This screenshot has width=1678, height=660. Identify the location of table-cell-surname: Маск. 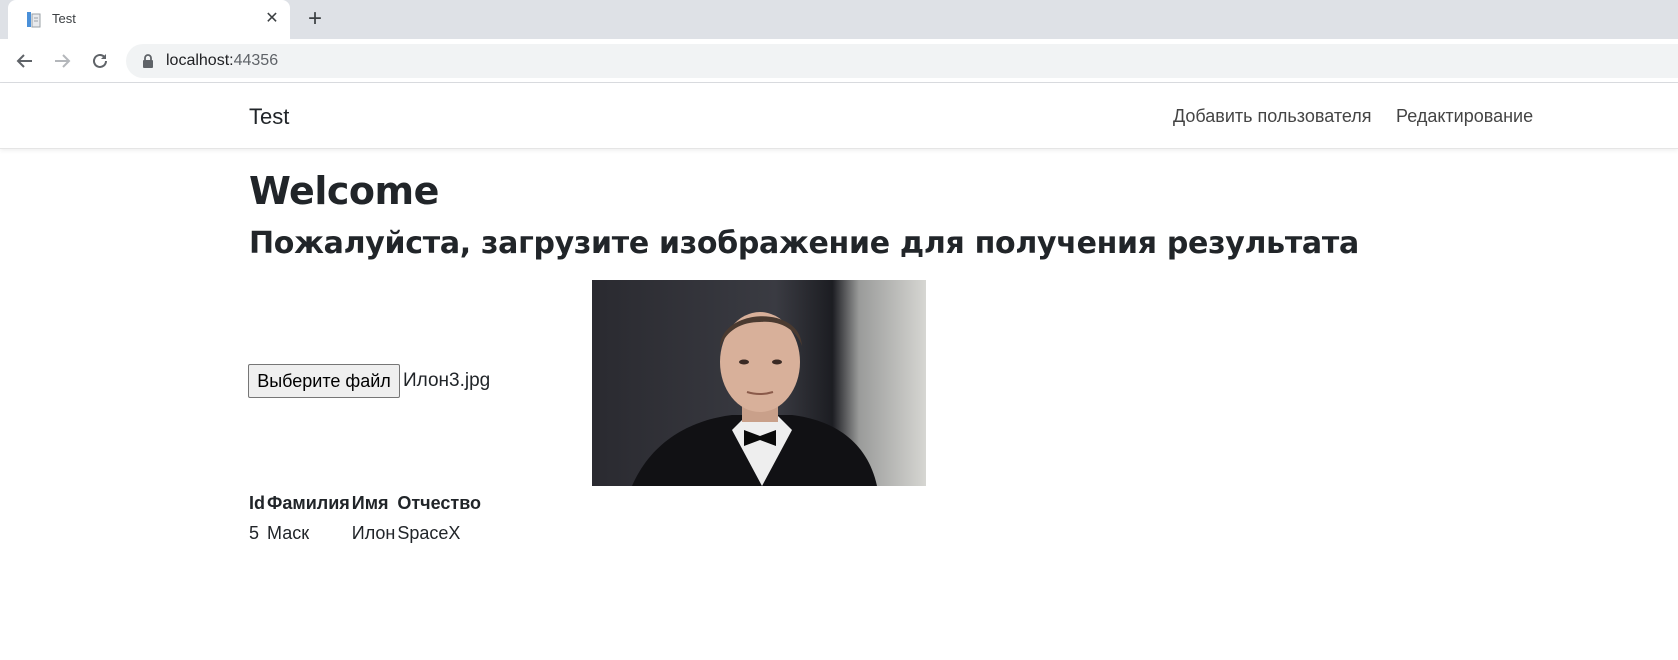
(288, 532).